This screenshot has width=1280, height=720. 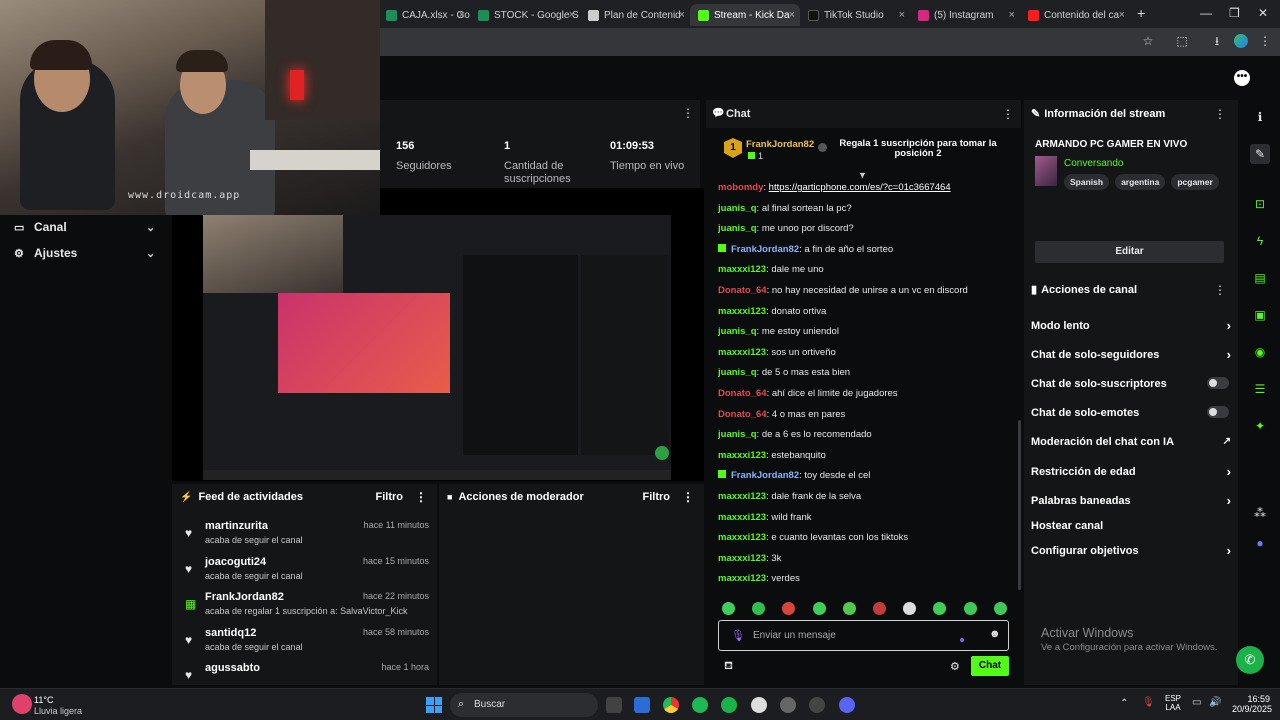 What do you see at coordinates (990, 666) in the screenshot?
I see `chat-send-button: Chat` at bounding box center [990, 666].